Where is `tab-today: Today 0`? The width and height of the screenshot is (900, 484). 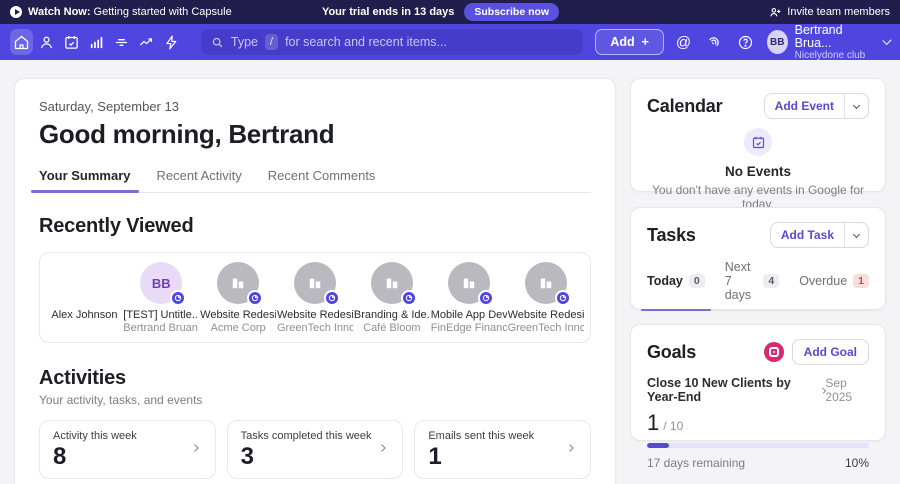 tab-today: Today 0 is located at coordinates (676, 285).